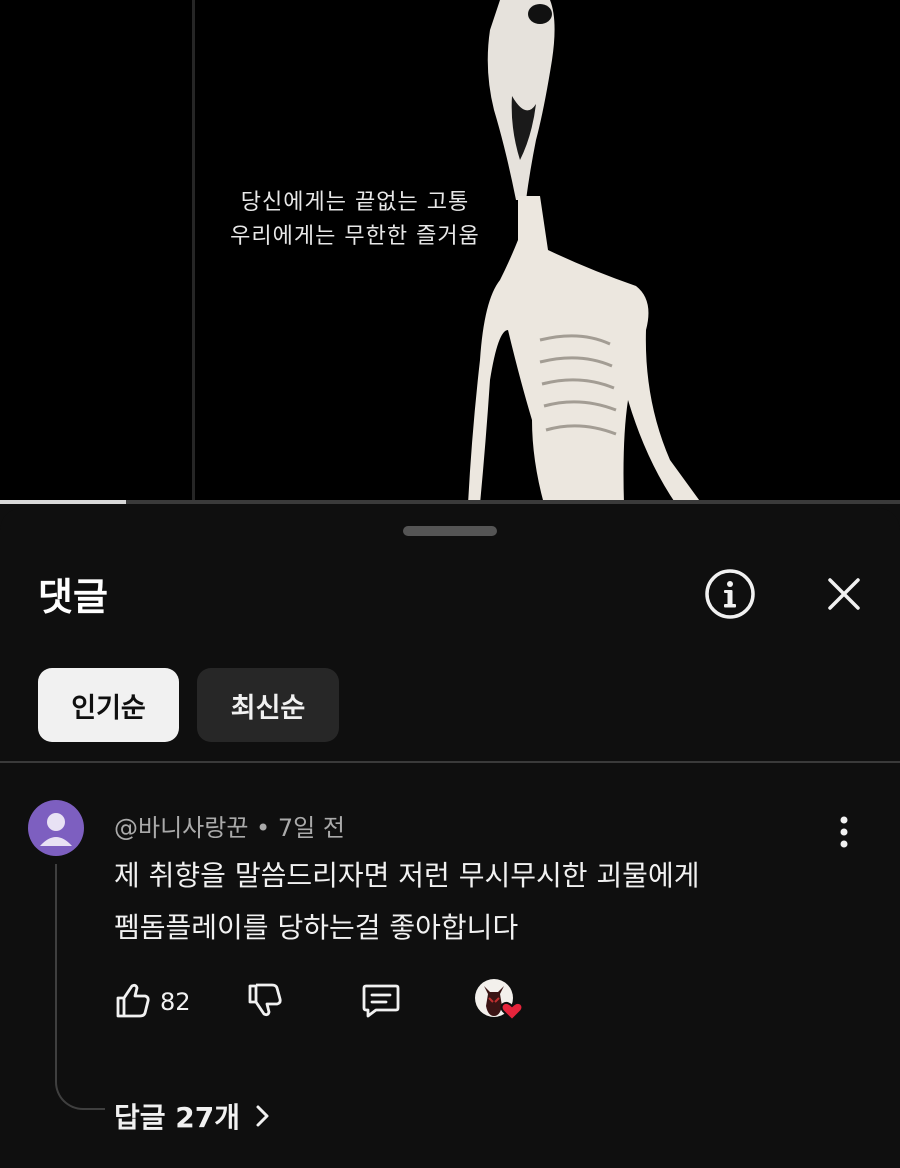 The height and width of the screenshot is (1168, 900). I want to click on comment-reply-icon, so click(381, 1001).